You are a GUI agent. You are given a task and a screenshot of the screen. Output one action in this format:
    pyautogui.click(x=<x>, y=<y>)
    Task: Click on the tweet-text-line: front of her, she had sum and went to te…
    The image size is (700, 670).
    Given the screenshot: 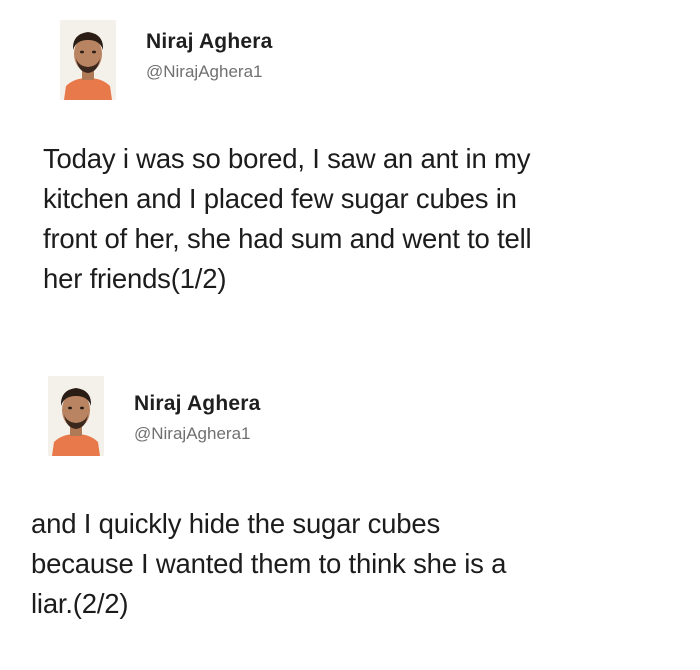 What is the action you would take?
    pyautogui.click(x=287, y=238)
    